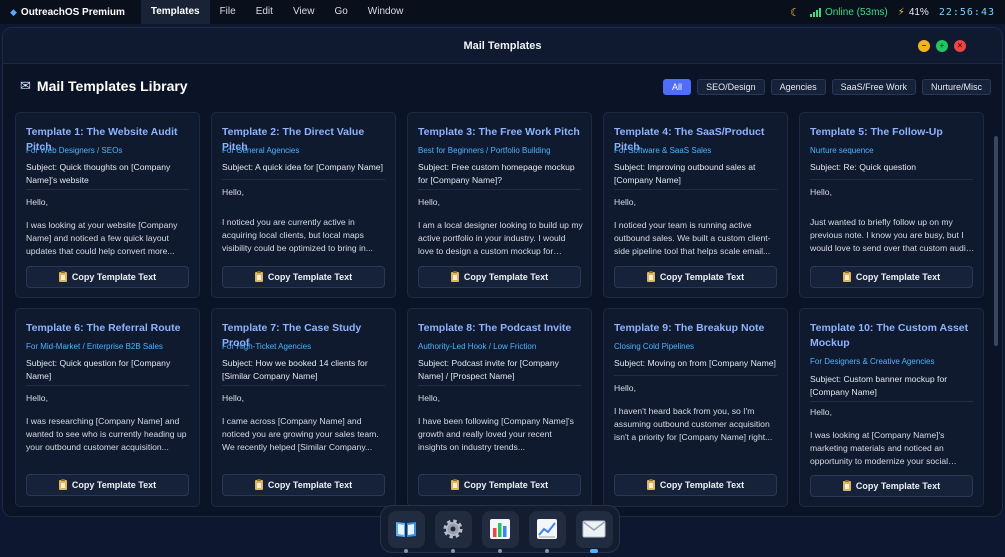  I want to click on filter-nurture-misc: Nurture/Misc, so click(956, 87).